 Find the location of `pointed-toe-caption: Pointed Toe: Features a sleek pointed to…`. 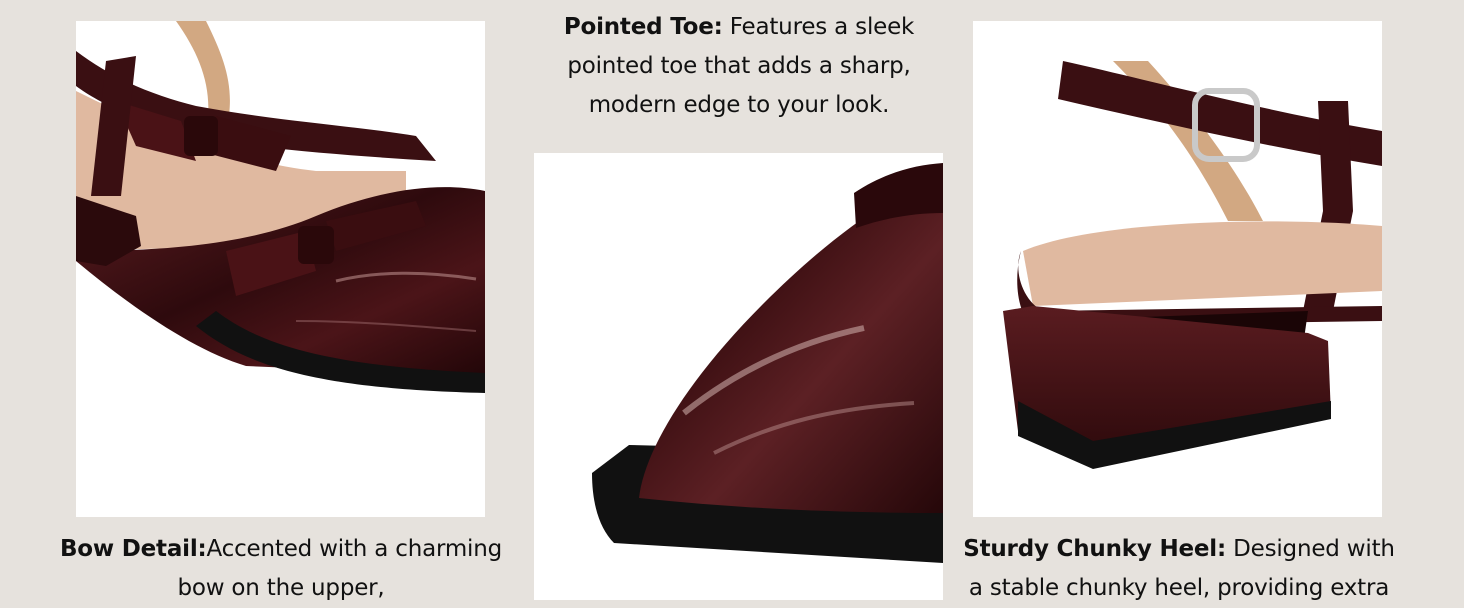

pointed-toe-caption: Pointed Toe: Features a sleek pointed to… is located at coordinates (739, 66).